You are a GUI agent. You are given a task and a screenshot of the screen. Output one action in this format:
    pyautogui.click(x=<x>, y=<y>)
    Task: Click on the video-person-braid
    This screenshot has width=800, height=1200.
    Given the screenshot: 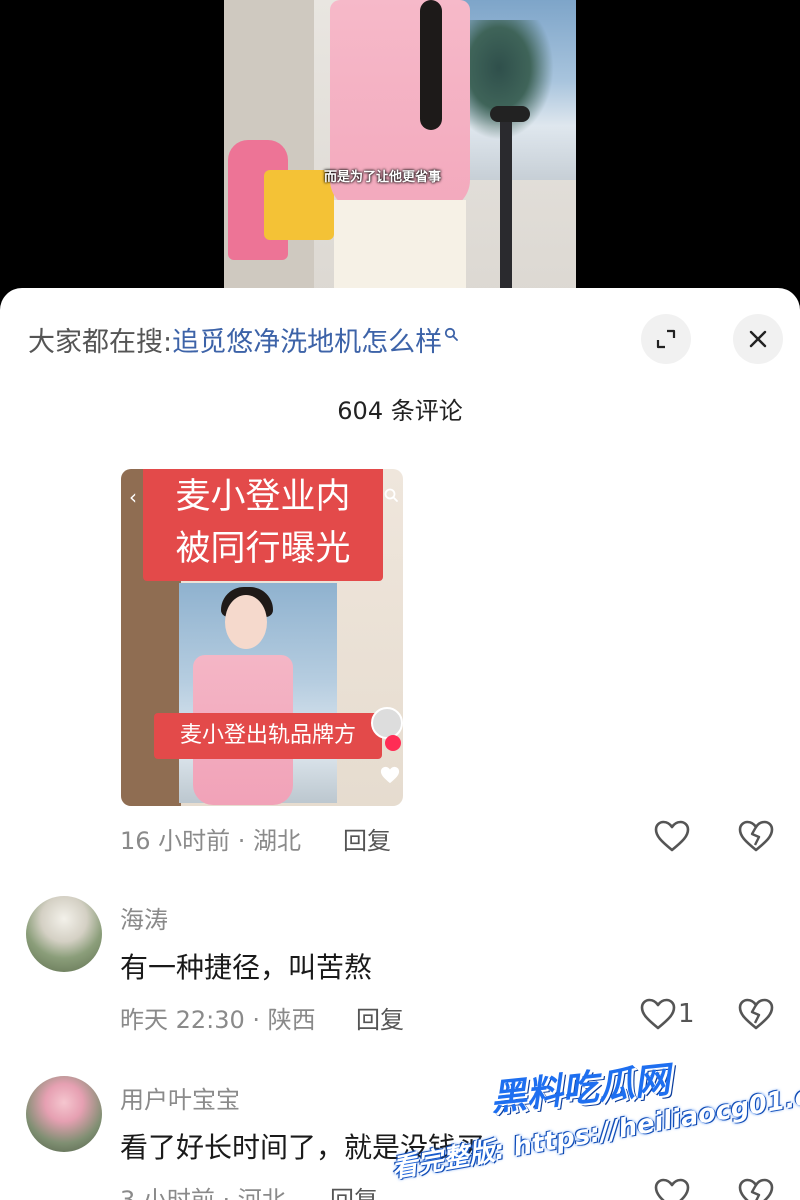 What is the action you would take?
    pyautogui.click(x=431, y=65)
    